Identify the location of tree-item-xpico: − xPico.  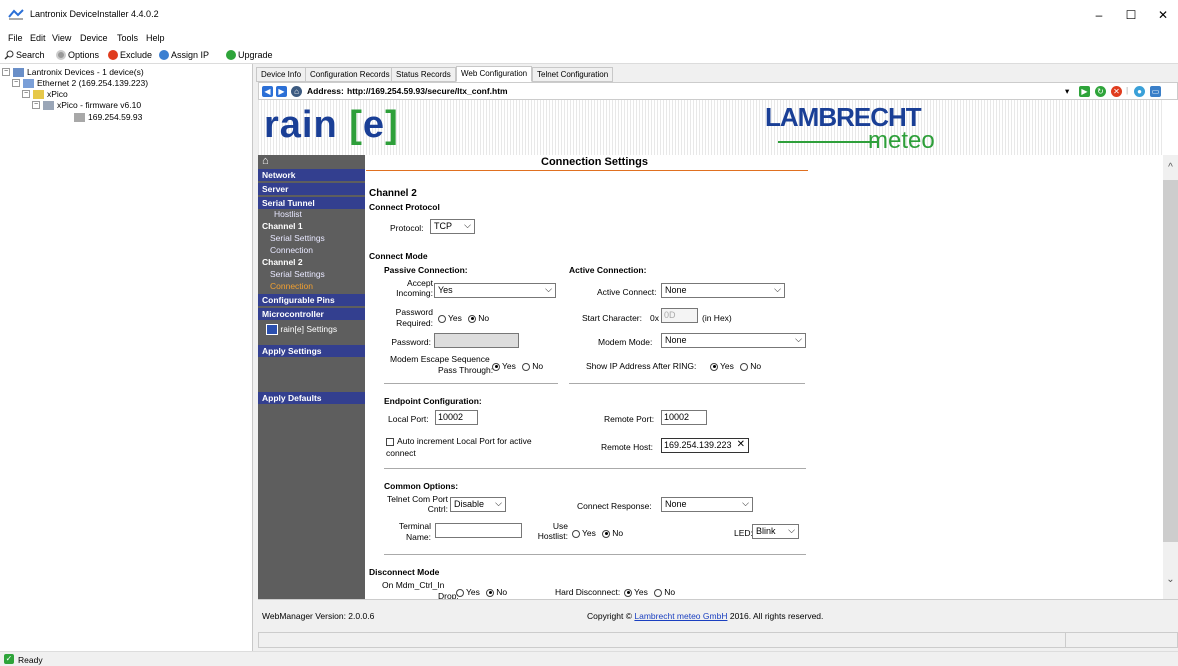
(45, 94).